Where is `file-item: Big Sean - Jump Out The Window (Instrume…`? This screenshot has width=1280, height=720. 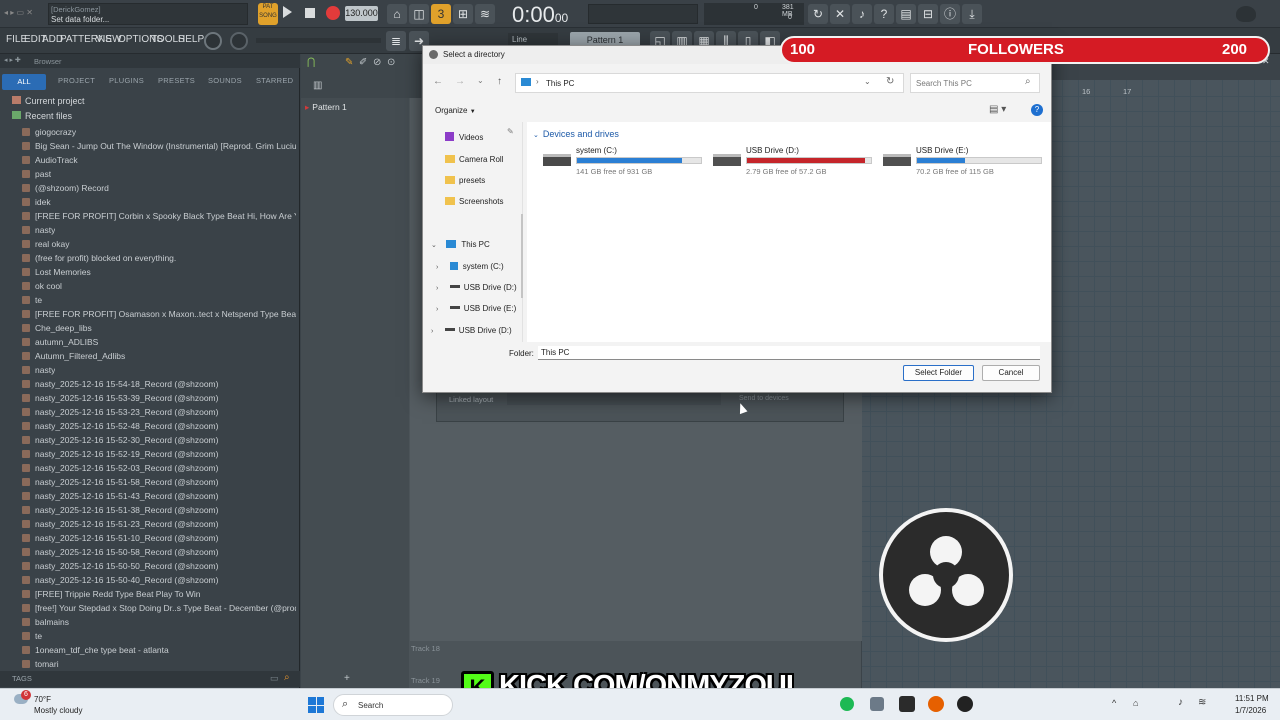
file-item: Big Sean - Jump Out The Window (Instrume… is located at coordinates (159, 146).